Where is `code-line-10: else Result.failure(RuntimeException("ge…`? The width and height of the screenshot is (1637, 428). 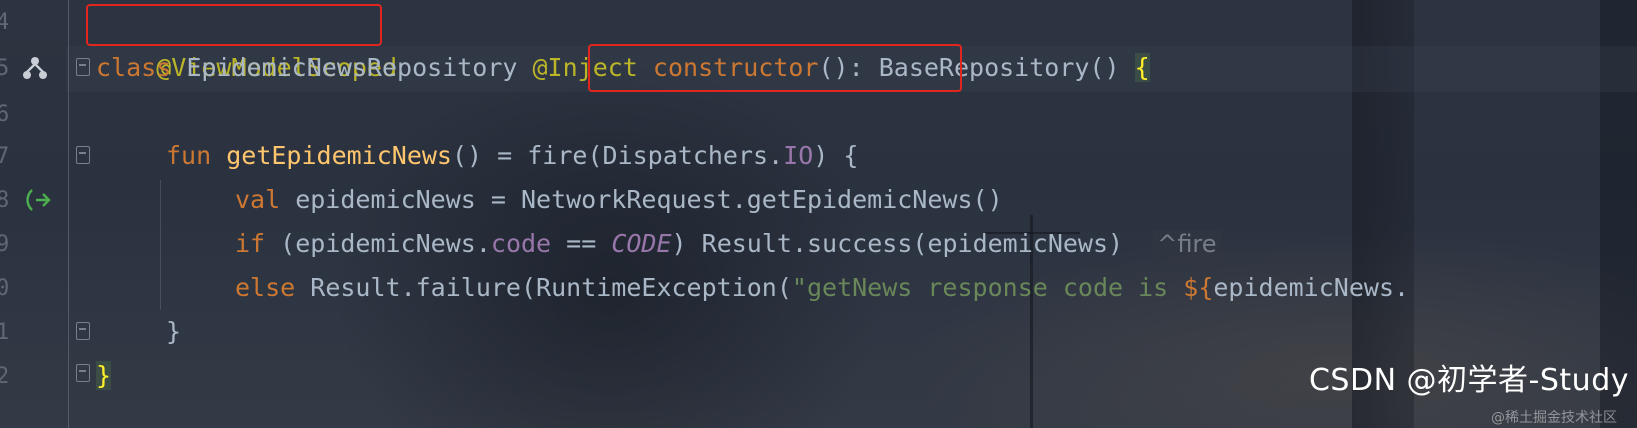 code-line-10: else Result.failure(RuntimeException("ge… is located at coordinates (822, 288).